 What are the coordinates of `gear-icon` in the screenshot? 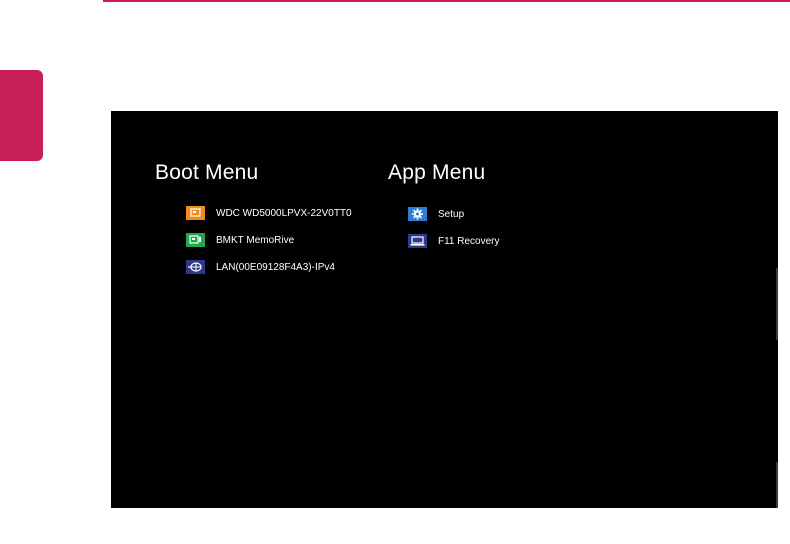 It's located at (417, 214).